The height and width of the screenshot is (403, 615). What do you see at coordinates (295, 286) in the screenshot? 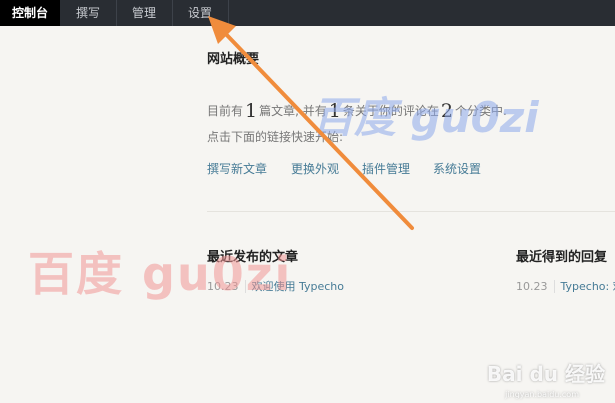
I see `recent-post-link: 欢迎使用 Typecho` at bounding box center [295, 286].